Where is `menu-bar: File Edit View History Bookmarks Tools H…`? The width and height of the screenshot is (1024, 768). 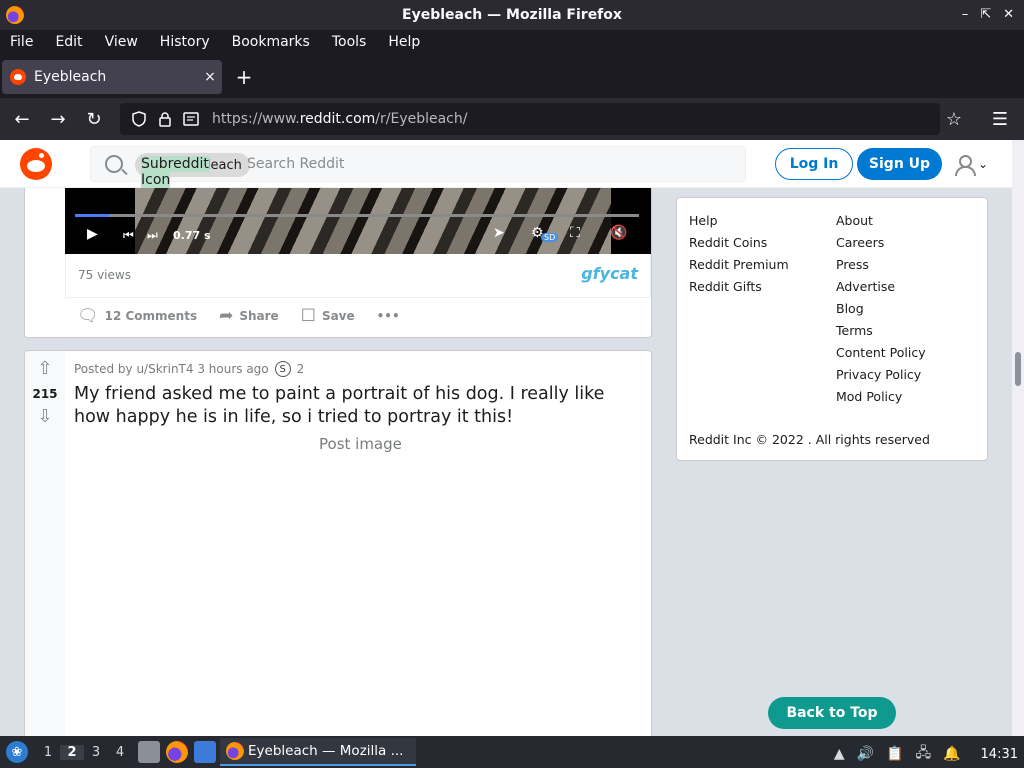 menu-bar: File Edit View History Bookmarks Tools H… is located at coordinates (512, 42).